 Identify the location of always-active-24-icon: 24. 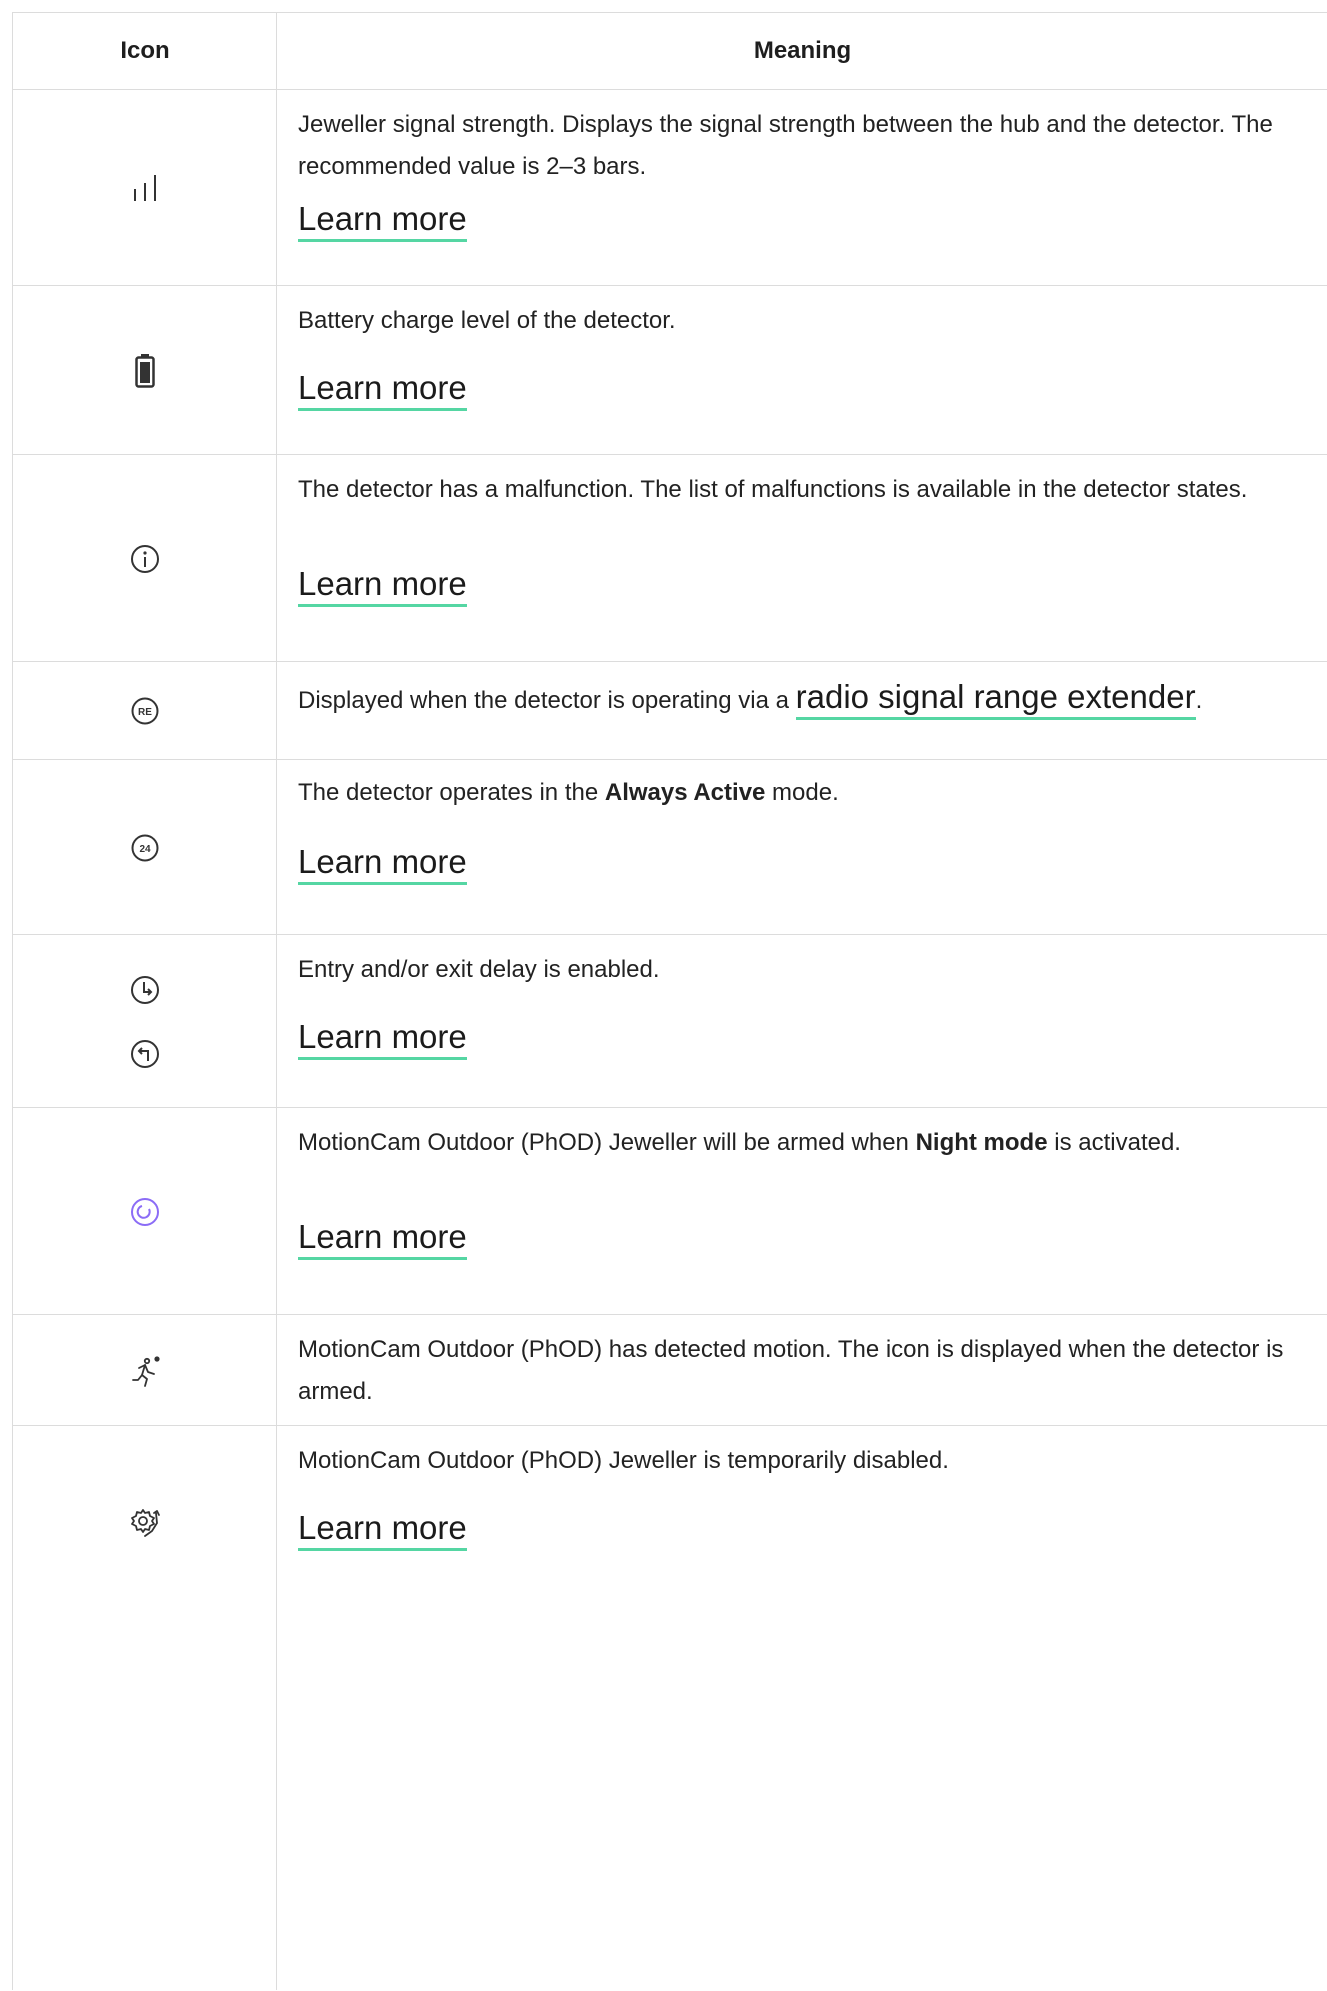
(145, 847).